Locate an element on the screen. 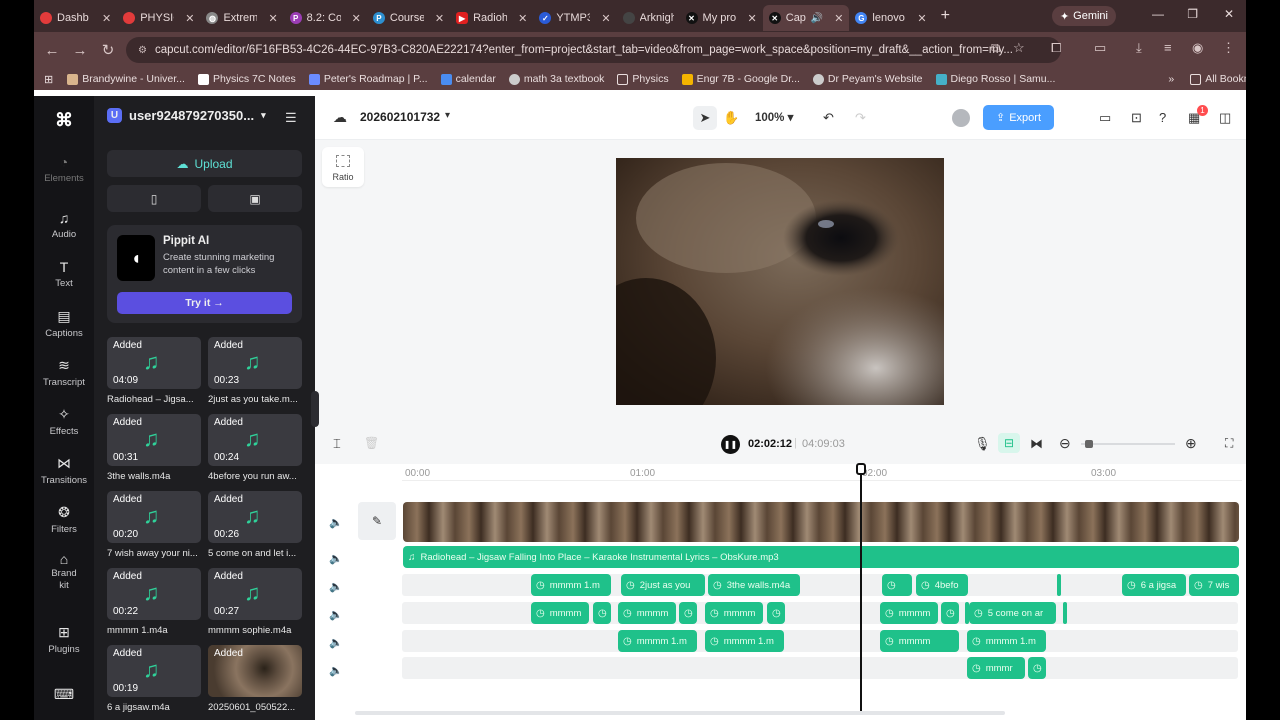 This screenshot has width=1280, height=720. tab: ✕ My pro ✕ is located at coordinates (721, 18).